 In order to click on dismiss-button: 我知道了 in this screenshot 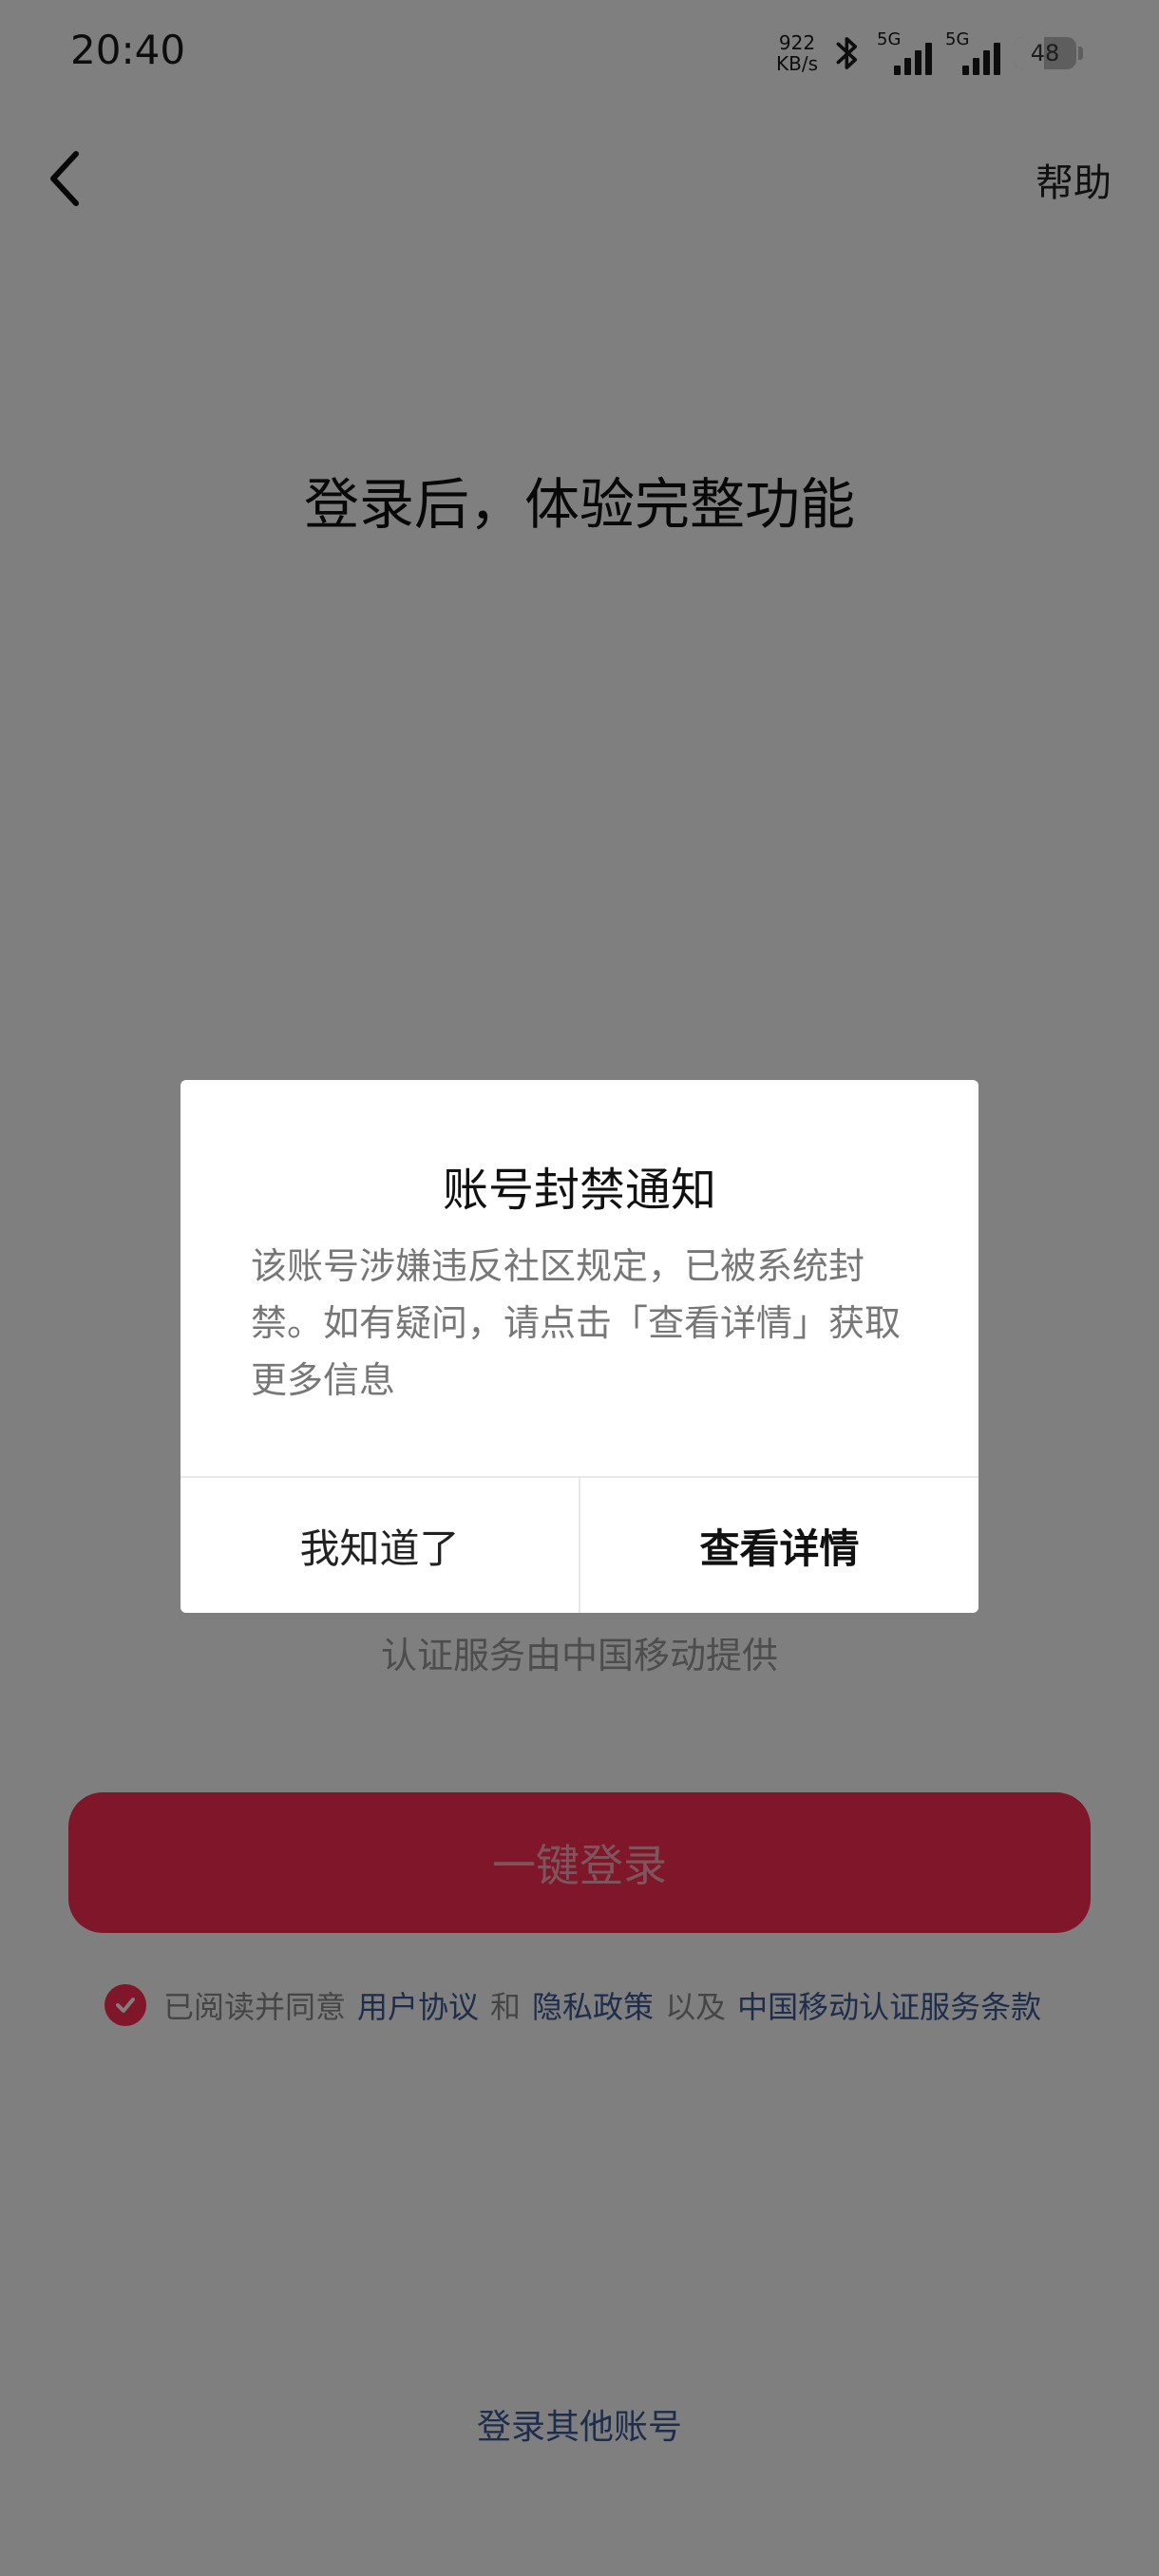, I will do `click(379, 1545)`.